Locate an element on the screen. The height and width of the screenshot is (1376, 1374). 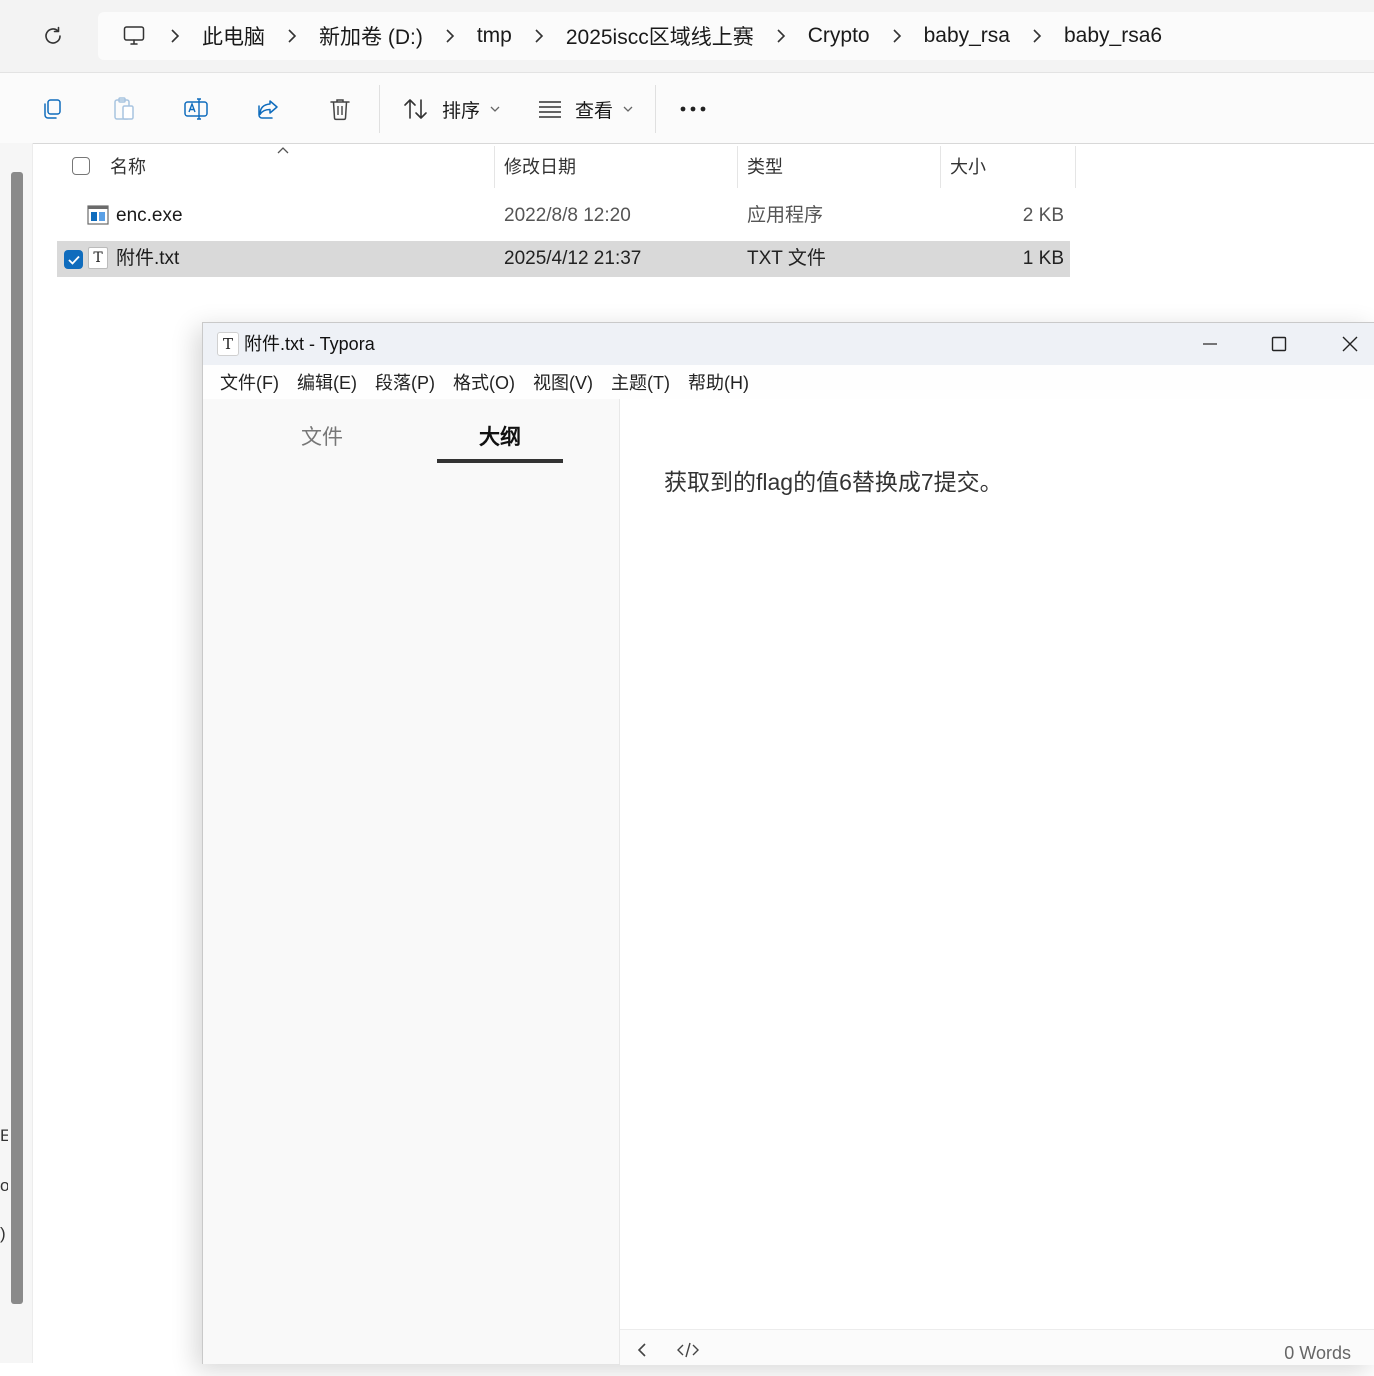
more-icon is located at coordinates (693, 109).